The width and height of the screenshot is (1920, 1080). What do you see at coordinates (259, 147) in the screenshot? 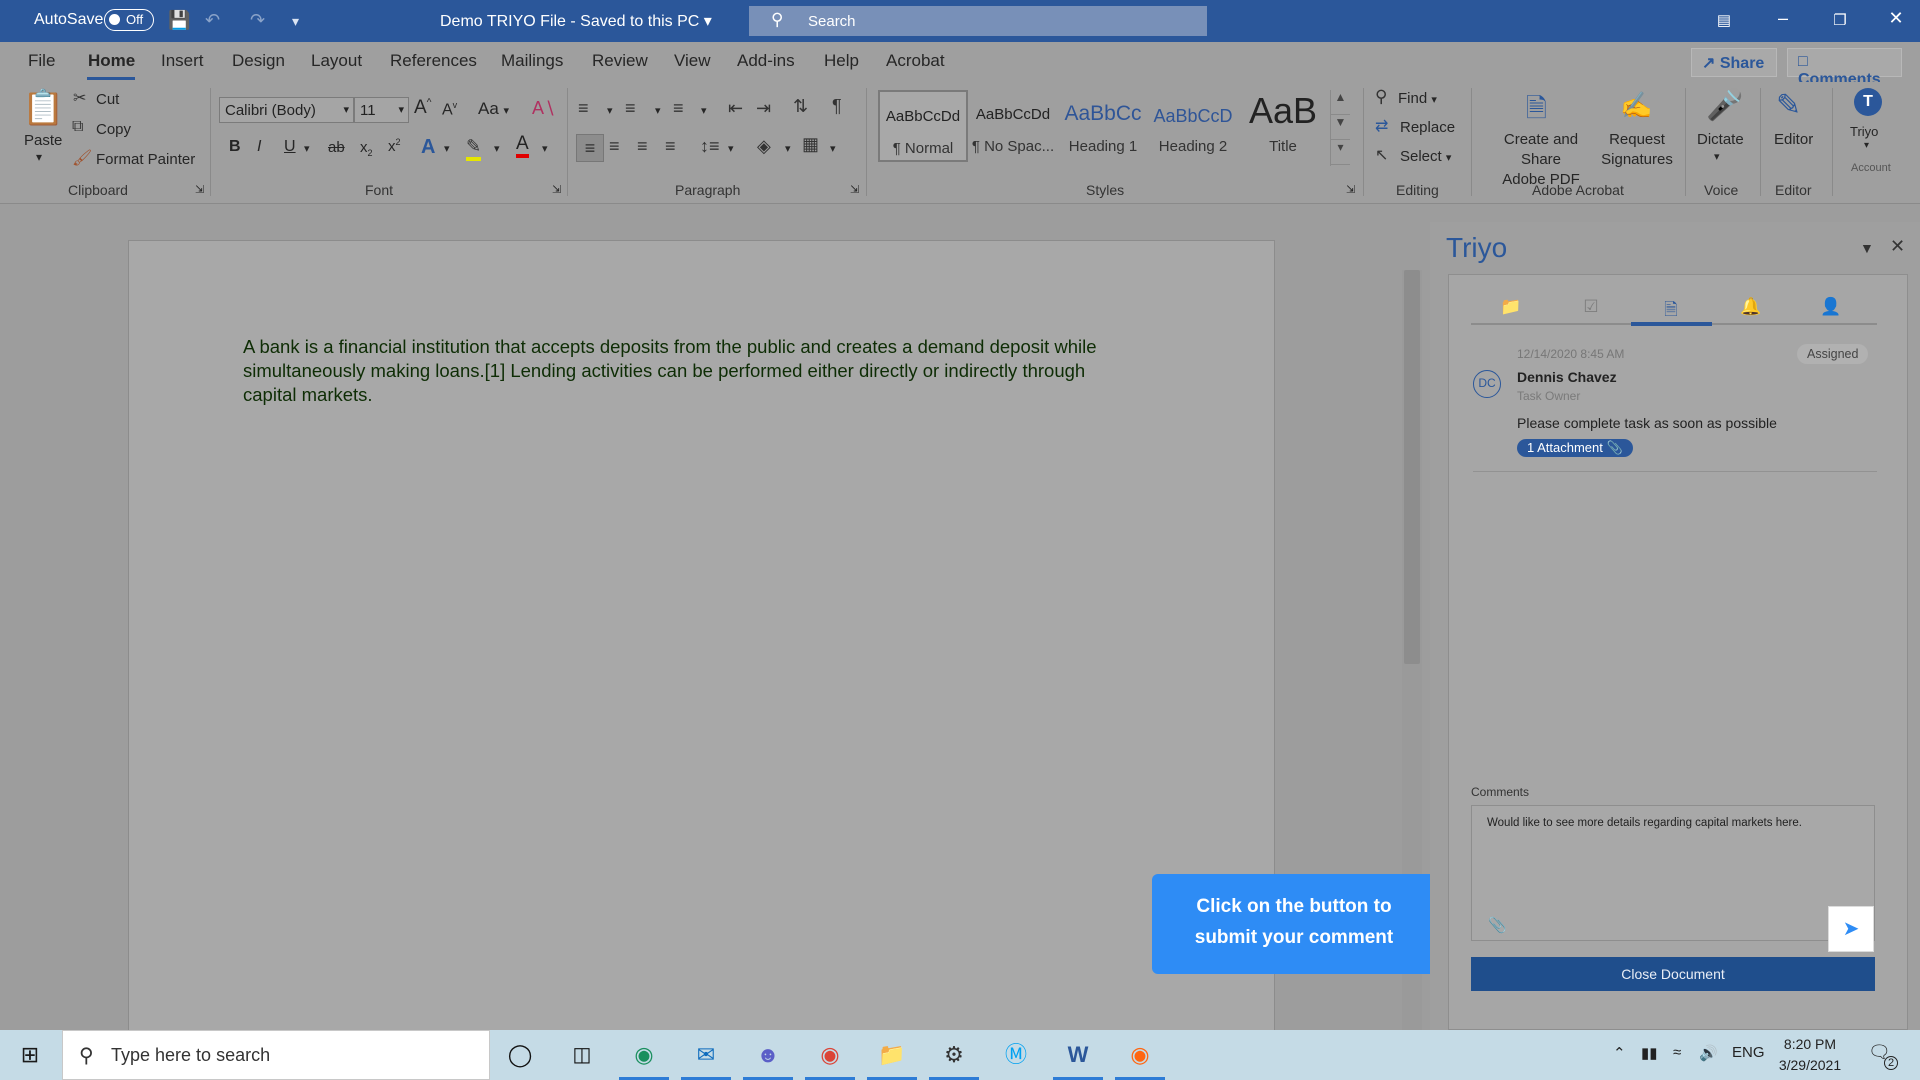
I see `italic-button: I` at bounding box center [259, 147].